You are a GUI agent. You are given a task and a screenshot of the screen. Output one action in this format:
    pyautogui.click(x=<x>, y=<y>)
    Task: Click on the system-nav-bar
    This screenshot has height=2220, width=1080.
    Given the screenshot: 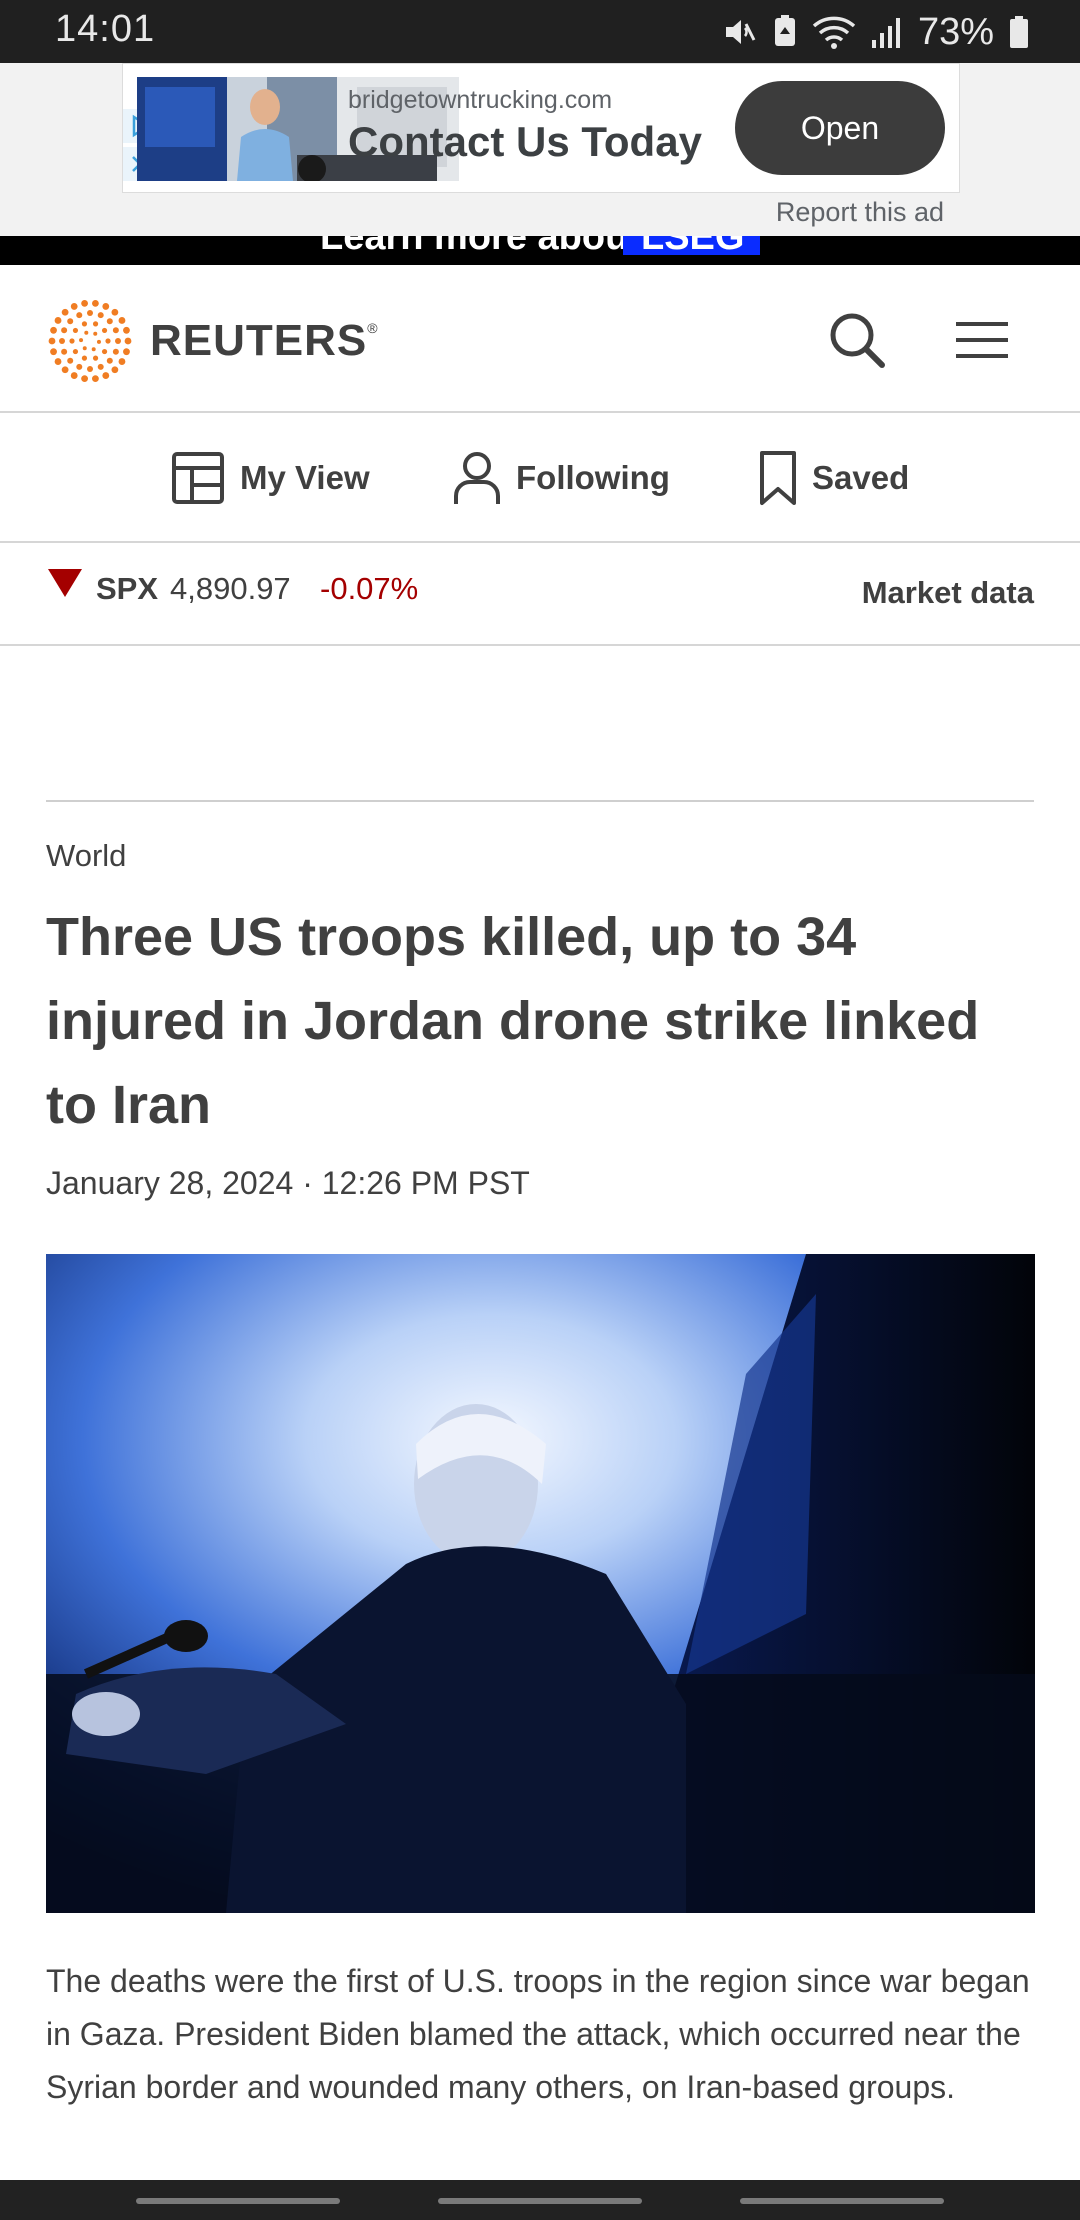 What is the action you would take?
    pyautogui.click(x=540, y=2200)
    